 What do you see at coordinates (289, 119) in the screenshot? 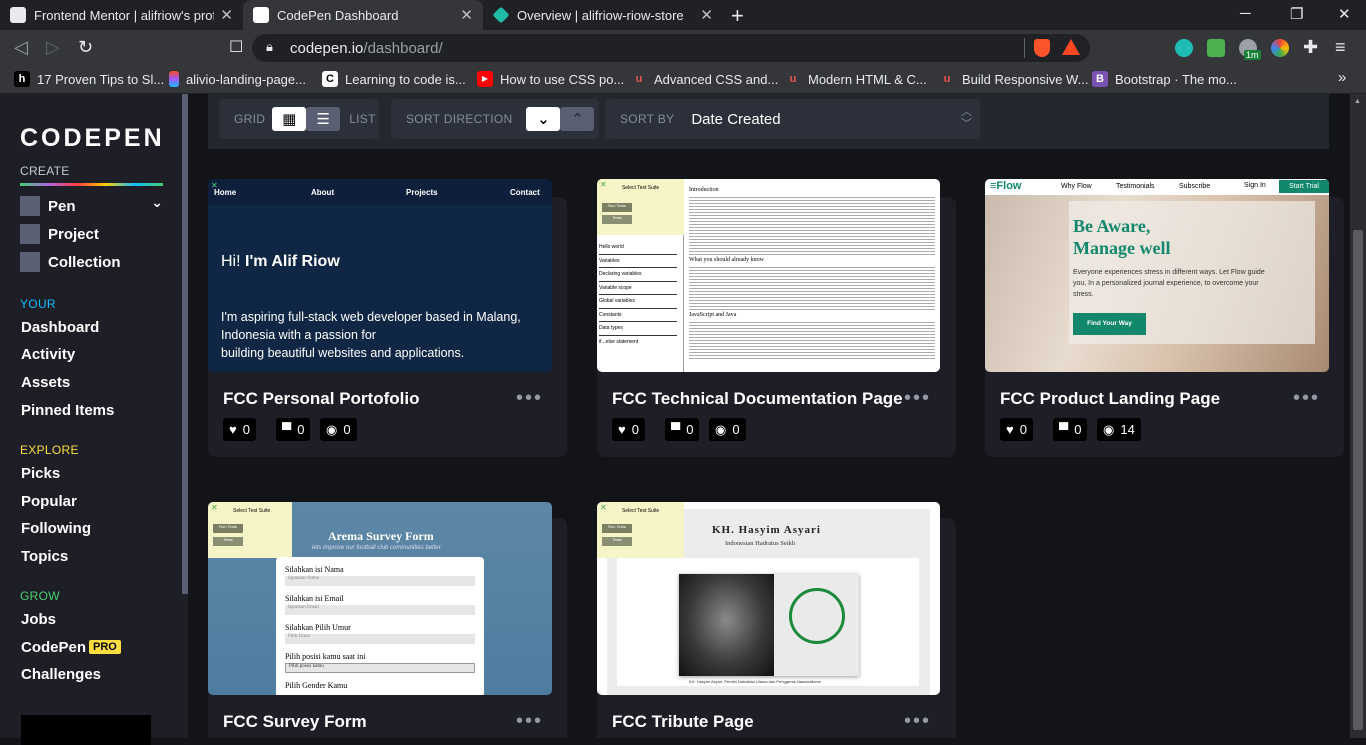
I see `grid-view-button: ▦` at bounding box center [289, 119].